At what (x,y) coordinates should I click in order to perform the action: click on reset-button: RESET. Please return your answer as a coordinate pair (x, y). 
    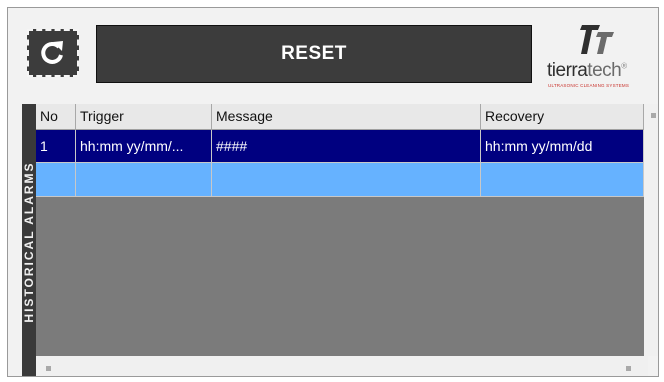
    Looking at the image, I should click on (314, 54).